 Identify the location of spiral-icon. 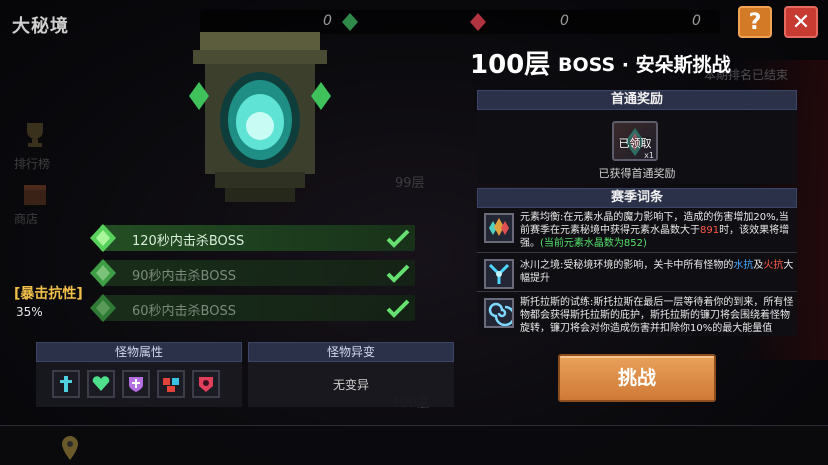
(500, 313).